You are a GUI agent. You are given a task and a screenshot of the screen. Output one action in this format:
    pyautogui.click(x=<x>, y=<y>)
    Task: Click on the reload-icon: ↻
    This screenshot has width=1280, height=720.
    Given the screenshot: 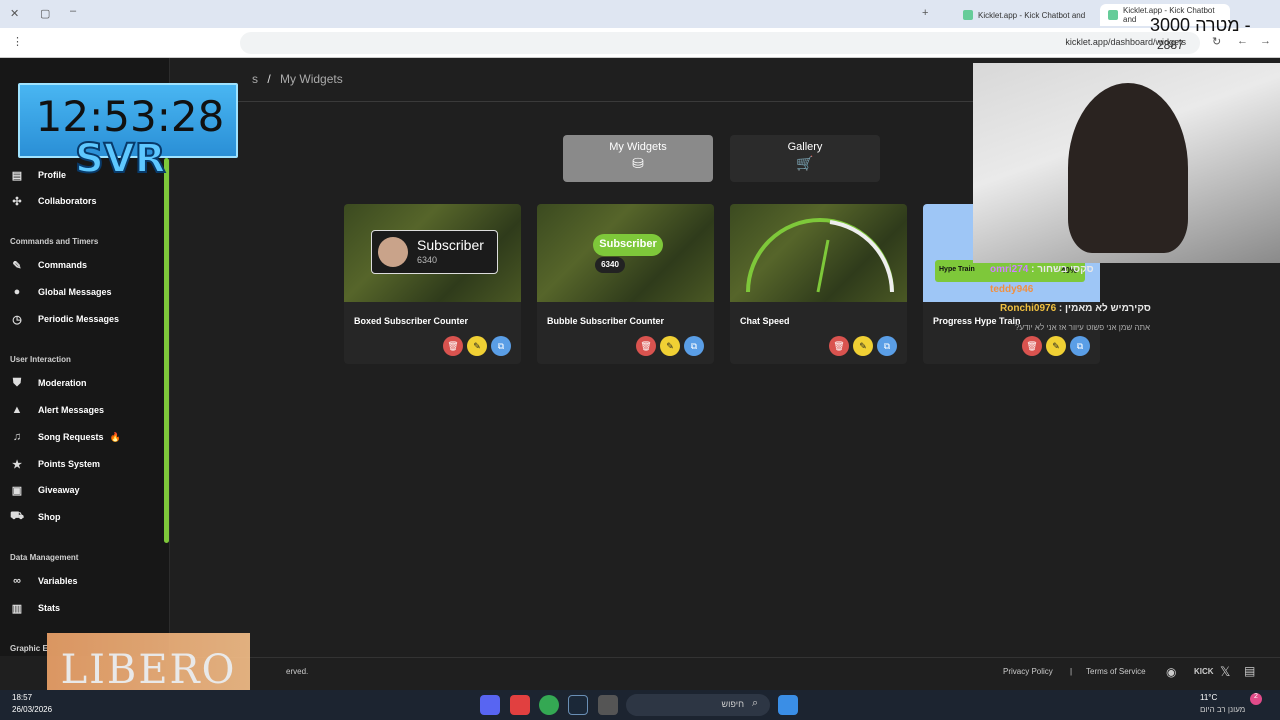 What is the action you would take?
    pyautogui.click(x=1216, y=41)
    